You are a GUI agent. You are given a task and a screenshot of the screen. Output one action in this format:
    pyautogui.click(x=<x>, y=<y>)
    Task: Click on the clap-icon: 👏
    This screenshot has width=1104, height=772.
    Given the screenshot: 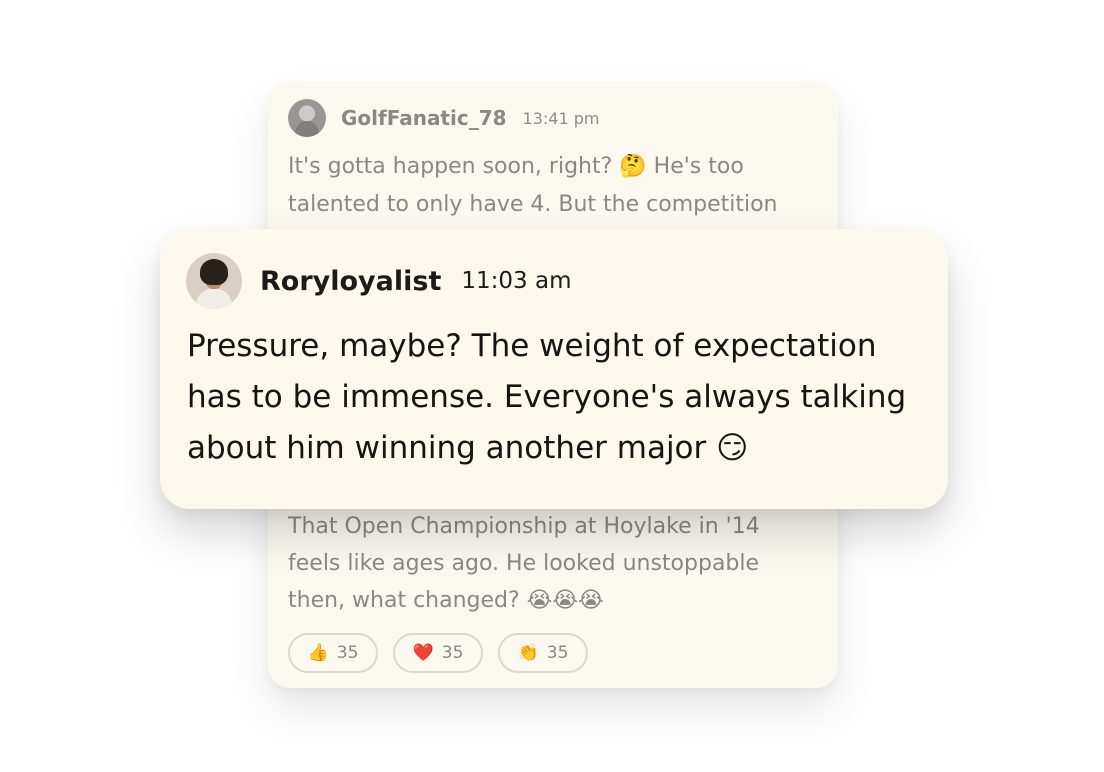 What is the action you would take?
    pyautogui.click(x=528, y=653)
    